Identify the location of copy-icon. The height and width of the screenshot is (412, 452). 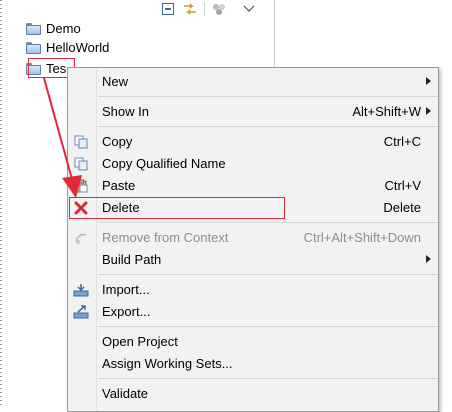
(81, 142).